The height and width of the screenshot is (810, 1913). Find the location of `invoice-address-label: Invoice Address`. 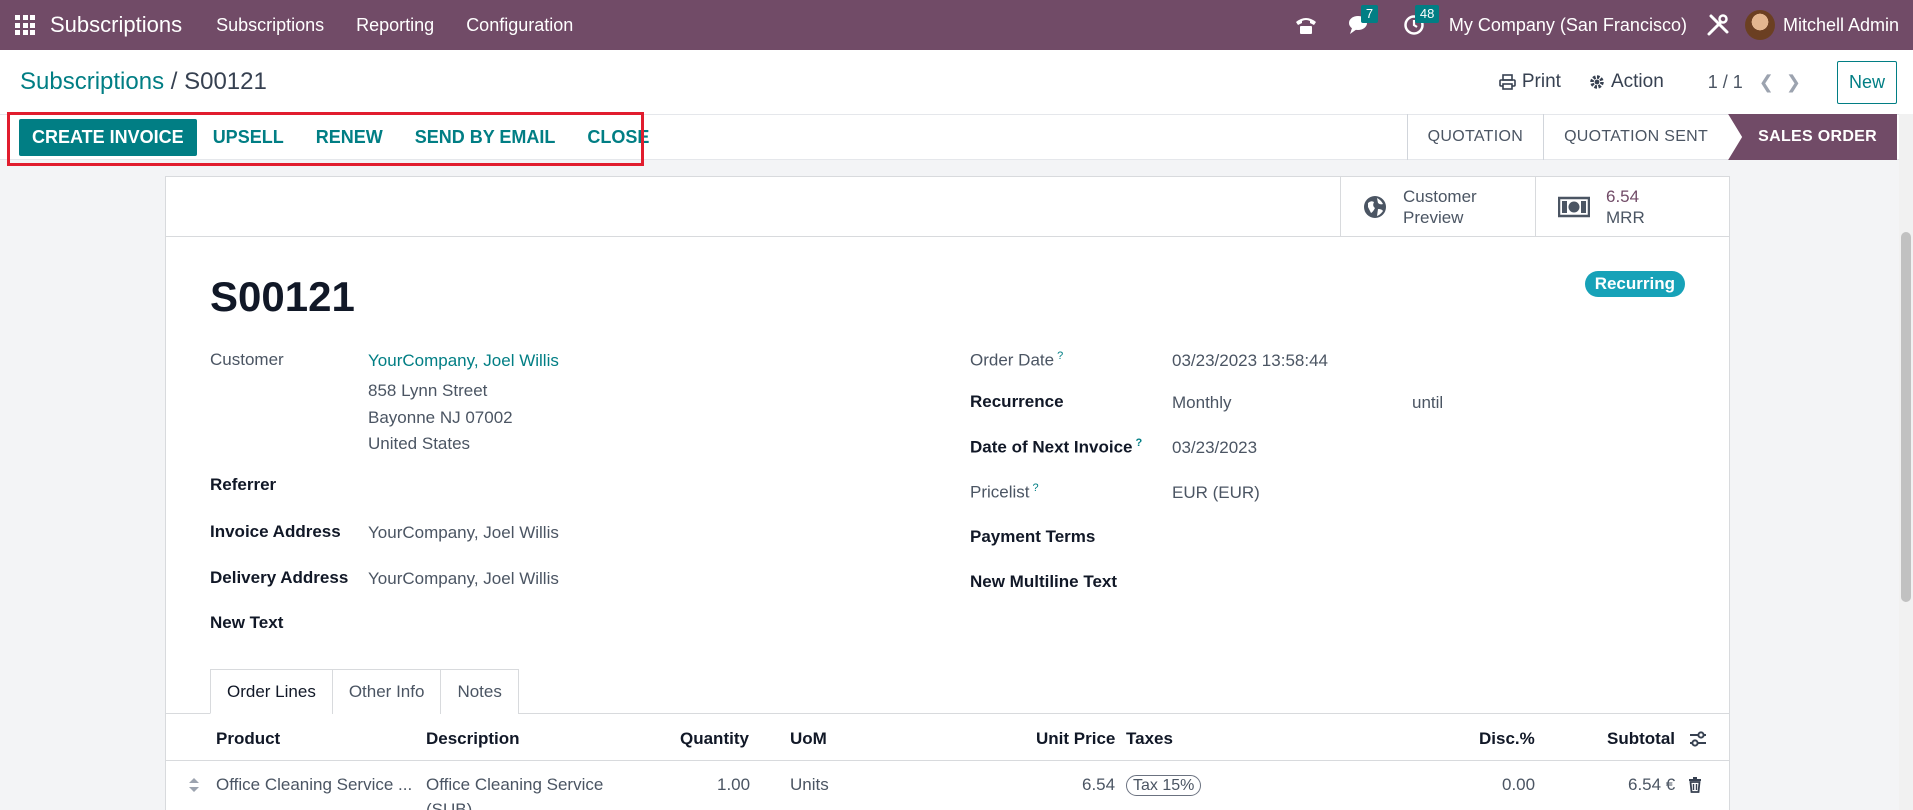

invoice-address-label: Invoice Address is located at coordinates (275, 531).